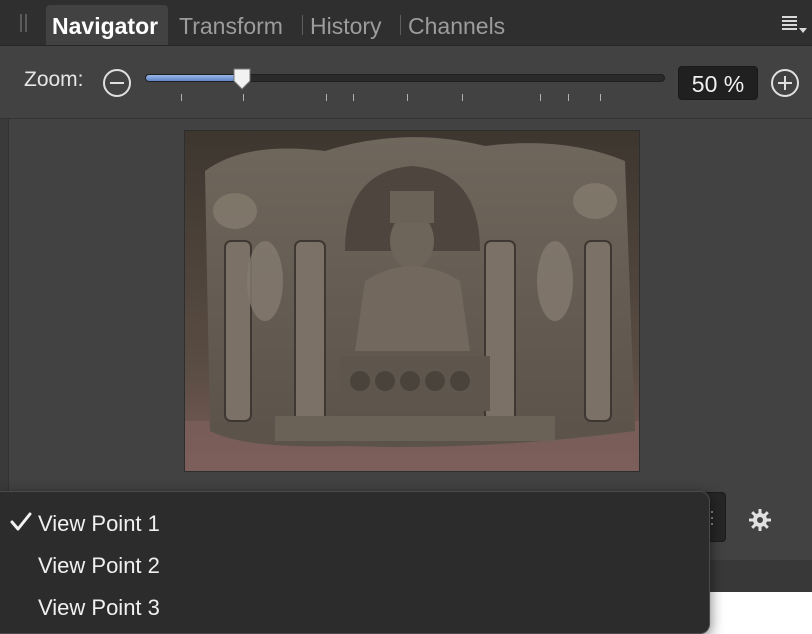 The width and height of the screenshot is (812, 634). What do you see at coordinates (24, 23) in the screenshot?
I see `panel-grip-handle` at bounding box center [24, 23].